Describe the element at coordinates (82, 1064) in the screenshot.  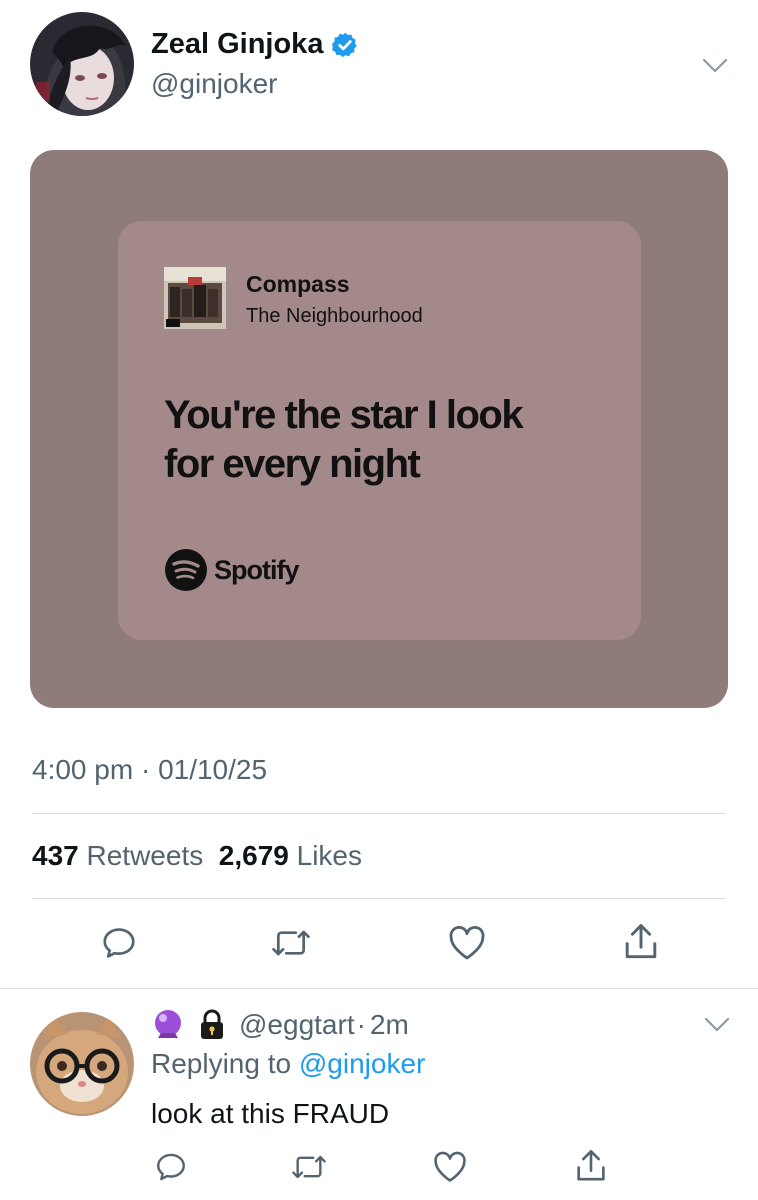
I see `reply-author-avatar` at that location.